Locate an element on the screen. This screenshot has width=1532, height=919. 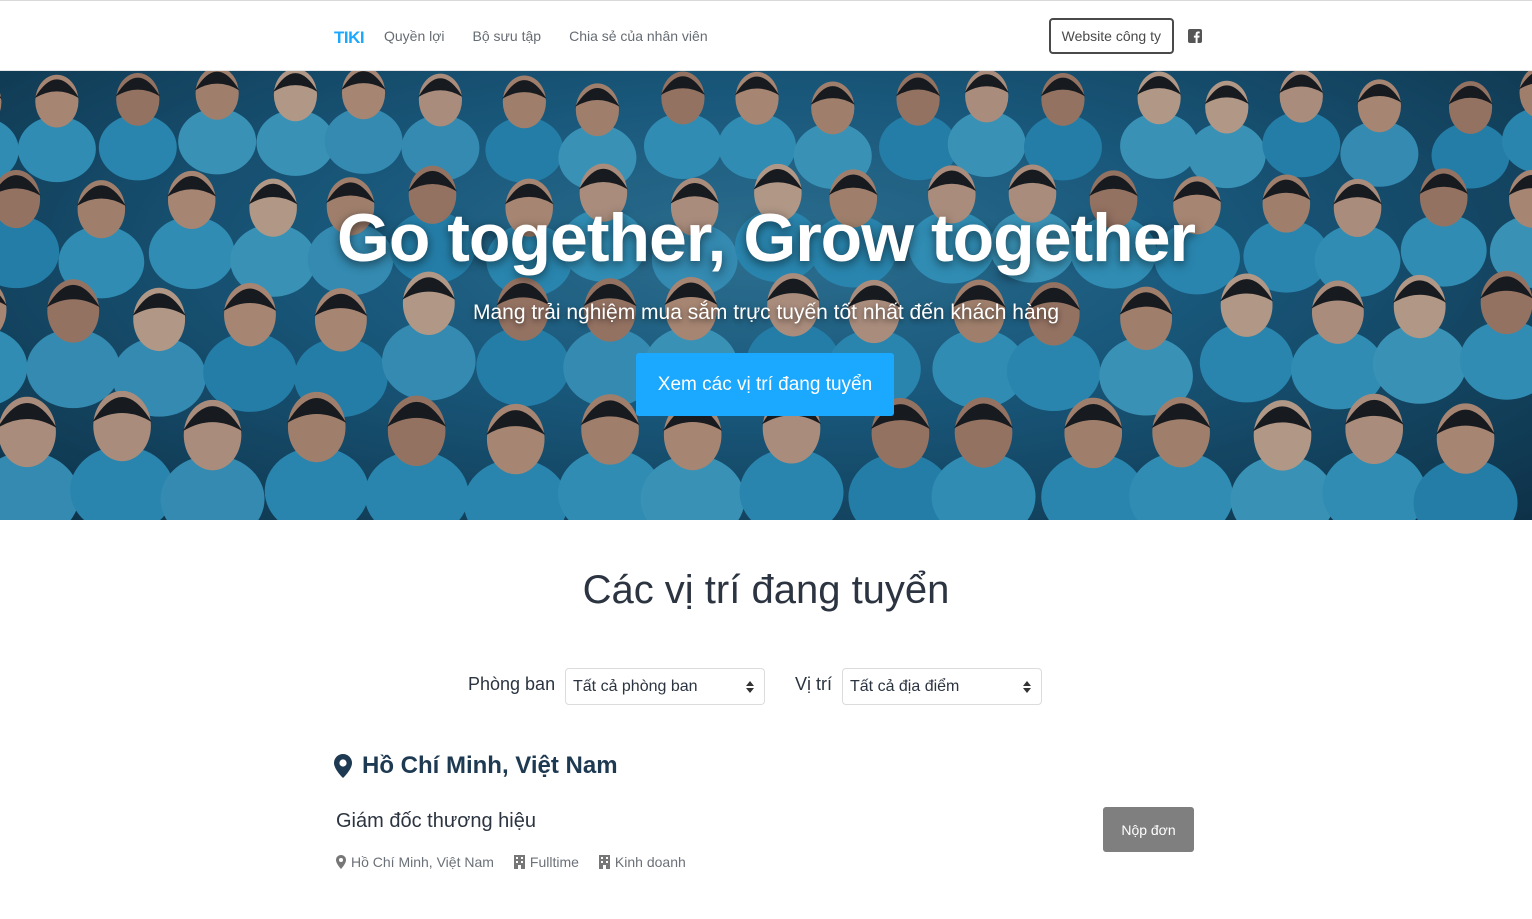
facebook-icon is located at coordinates (1195, 36).